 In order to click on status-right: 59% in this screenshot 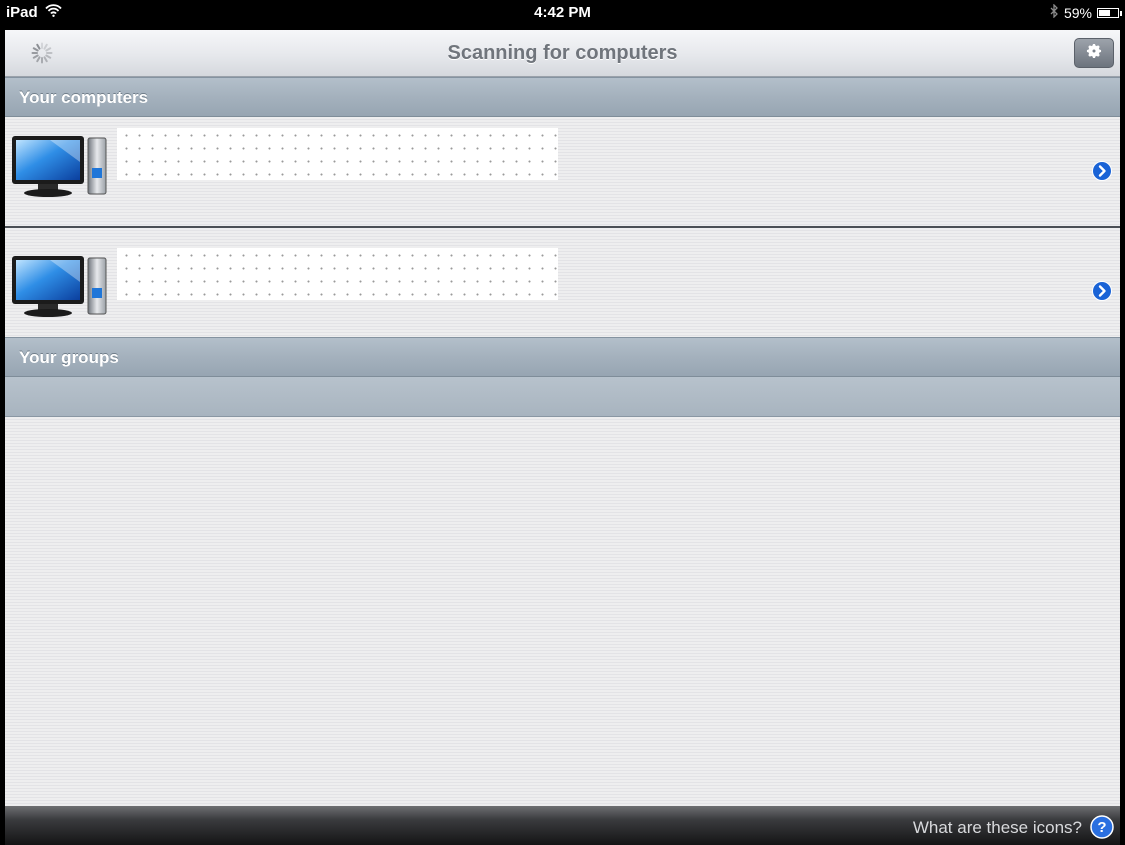, I will do `click(1086, 12)`.